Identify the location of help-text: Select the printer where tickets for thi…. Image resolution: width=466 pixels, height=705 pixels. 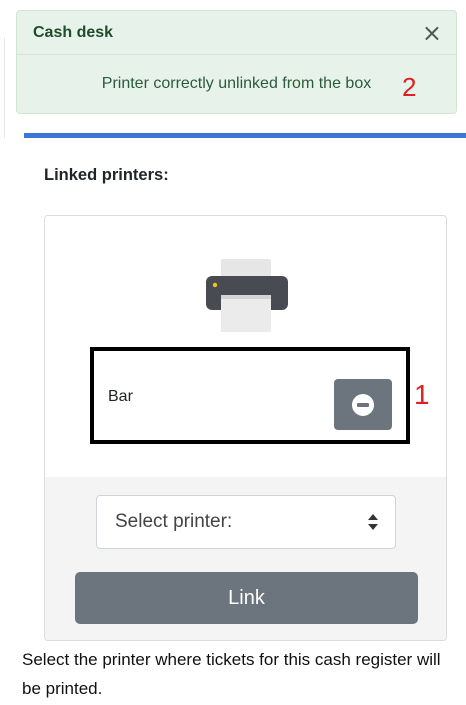
(231, 674).